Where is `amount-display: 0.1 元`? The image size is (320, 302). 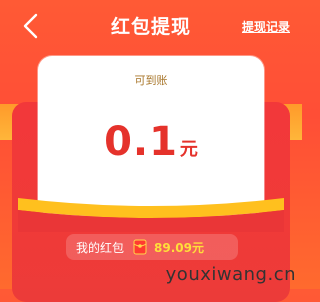 amount-display: 0.1 元 is located at coordinates (151, 142).